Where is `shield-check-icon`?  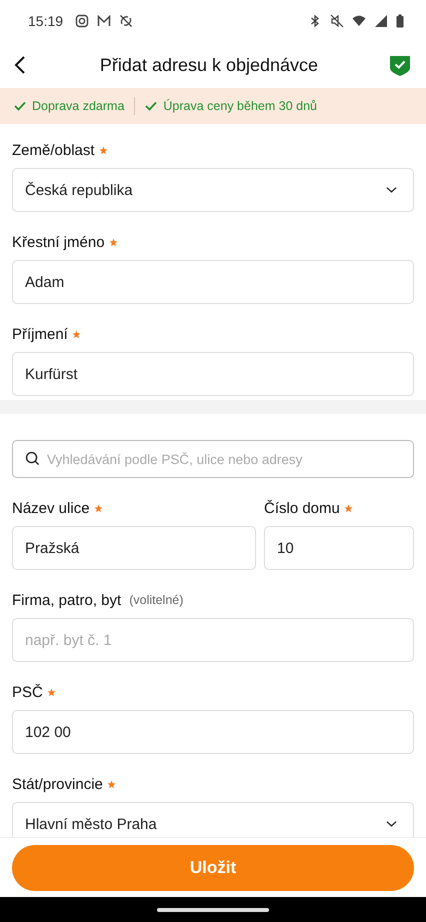
shield-check-icon is located at coordinates (400, 65).